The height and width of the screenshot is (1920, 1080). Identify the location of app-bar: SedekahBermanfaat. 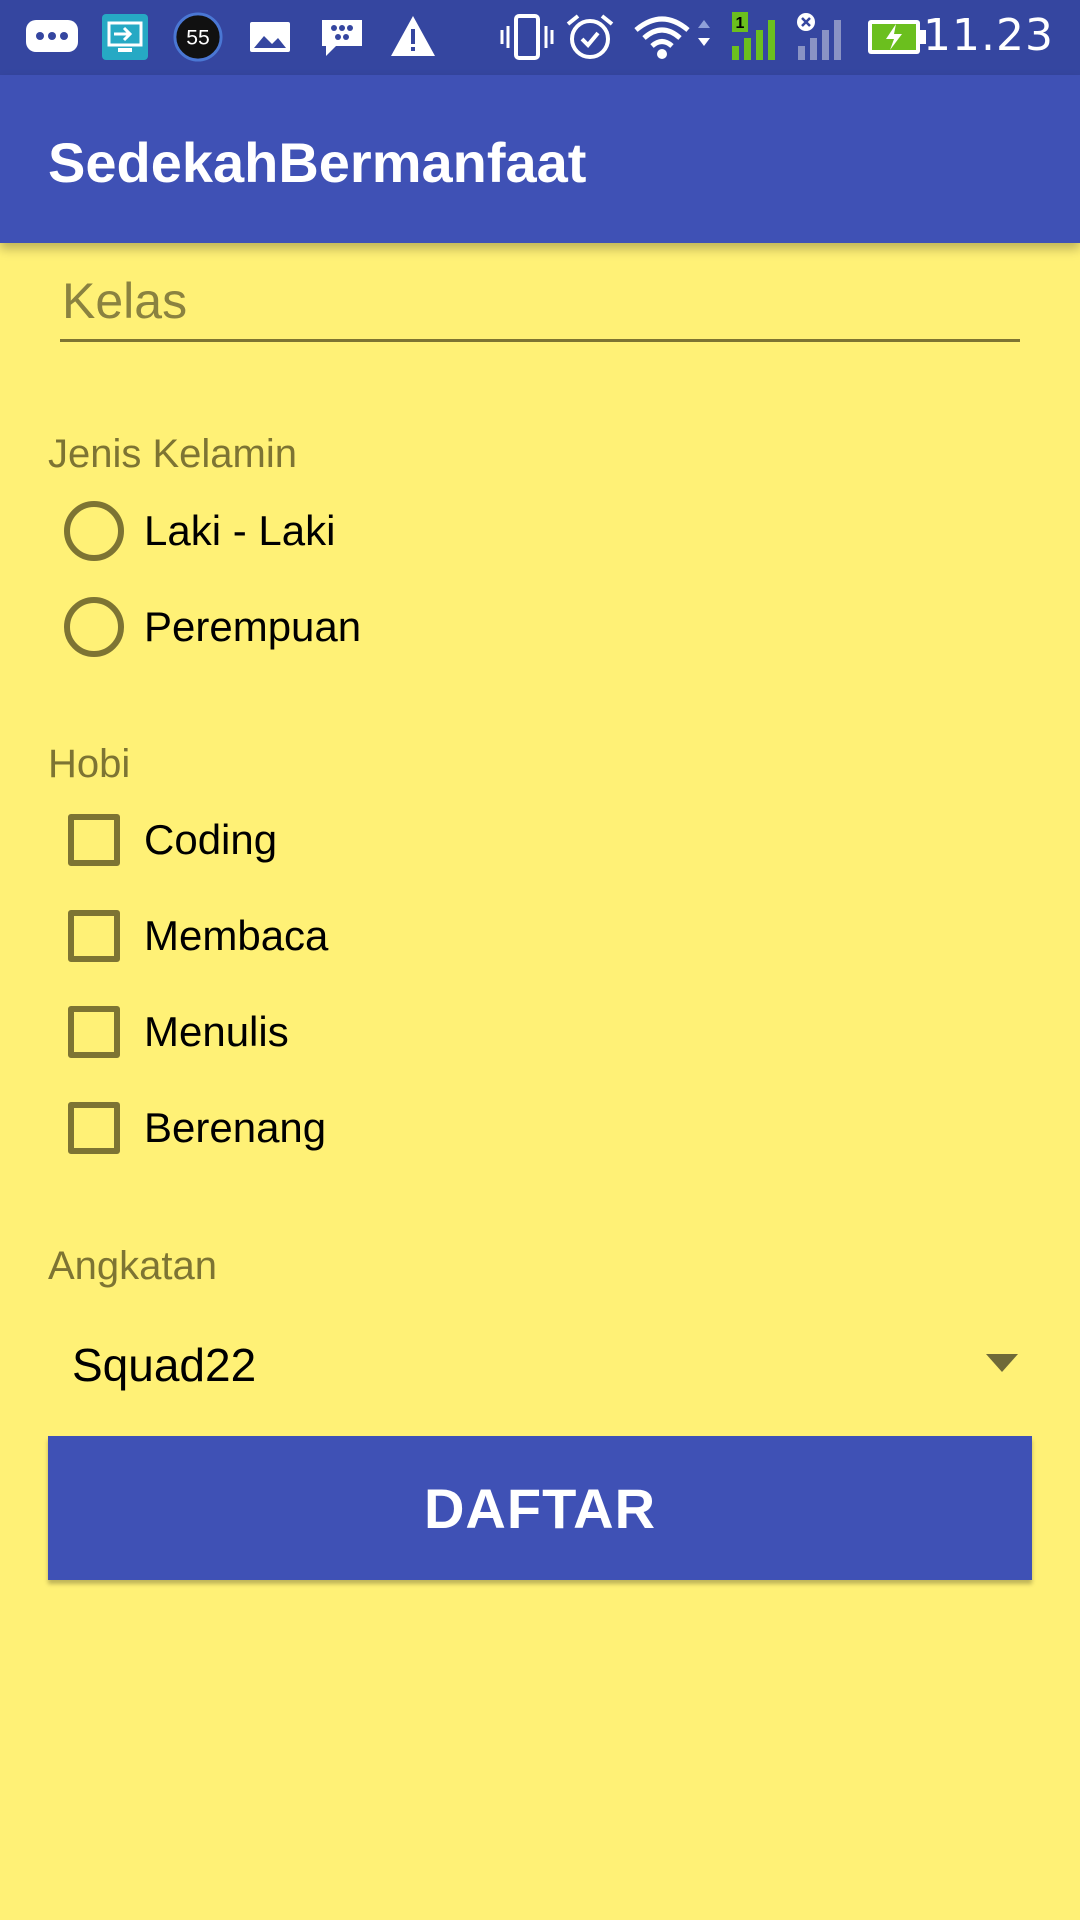
(540, 159).